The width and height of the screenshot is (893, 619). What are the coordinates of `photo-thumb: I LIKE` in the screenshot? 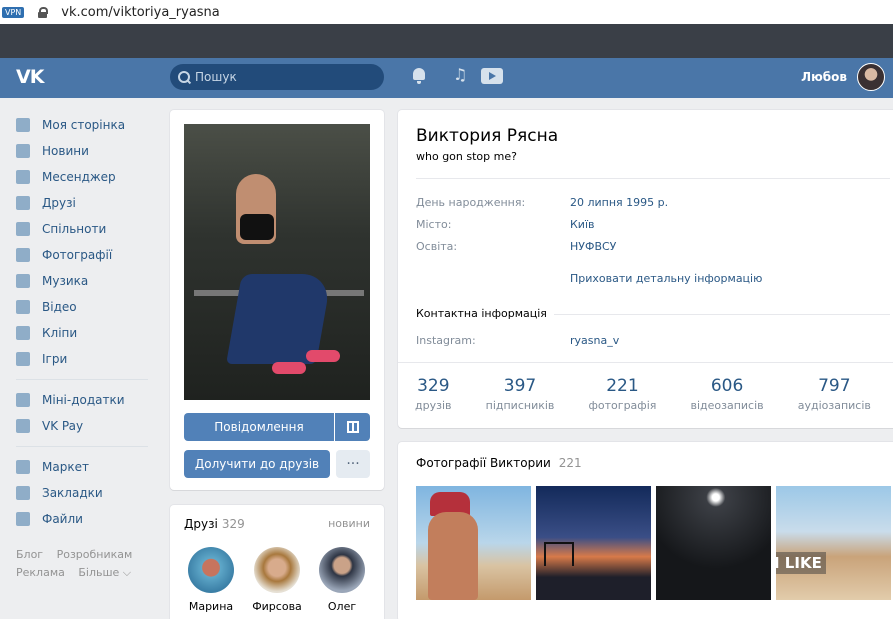 It's located at (833, 543).